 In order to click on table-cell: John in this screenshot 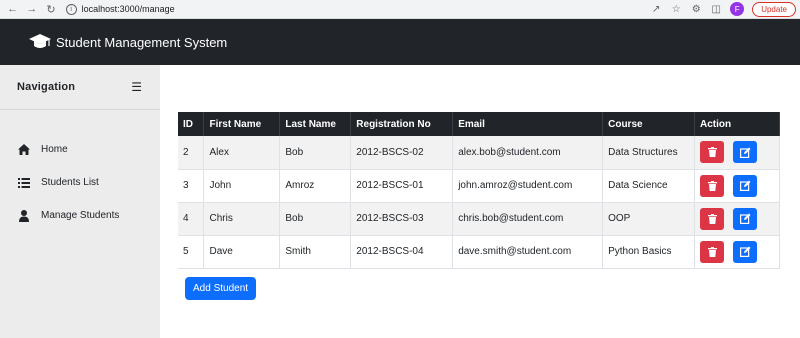, I will do `click(242, 186)`.